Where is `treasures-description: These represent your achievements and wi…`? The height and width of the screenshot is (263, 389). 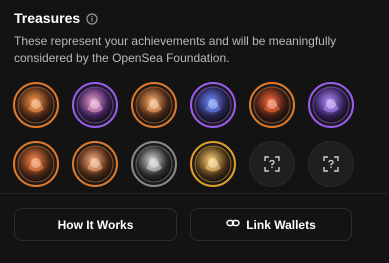 treasures-description: These represent your achievements and wi… is located at coordinates (175, 49).